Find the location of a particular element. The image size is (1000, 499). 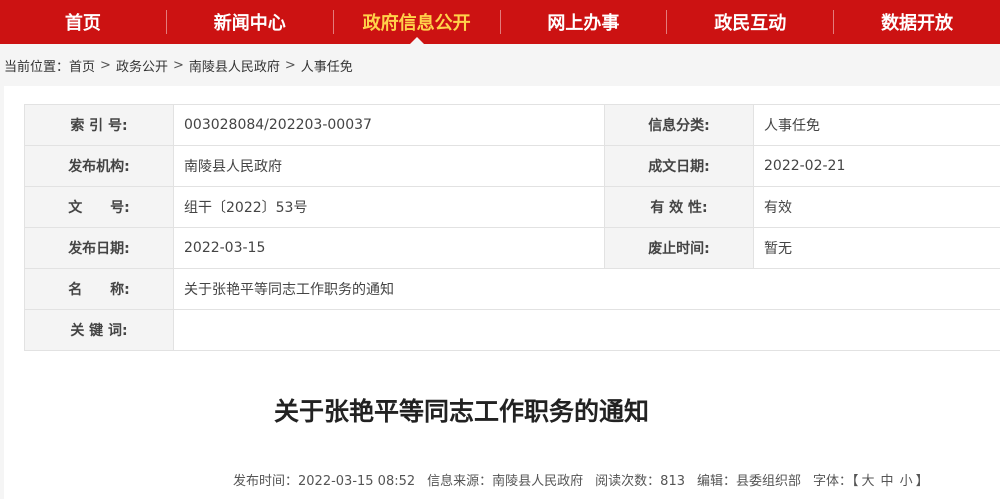

nav-online-service: 网上办事 is located at coordinates (583, 22).